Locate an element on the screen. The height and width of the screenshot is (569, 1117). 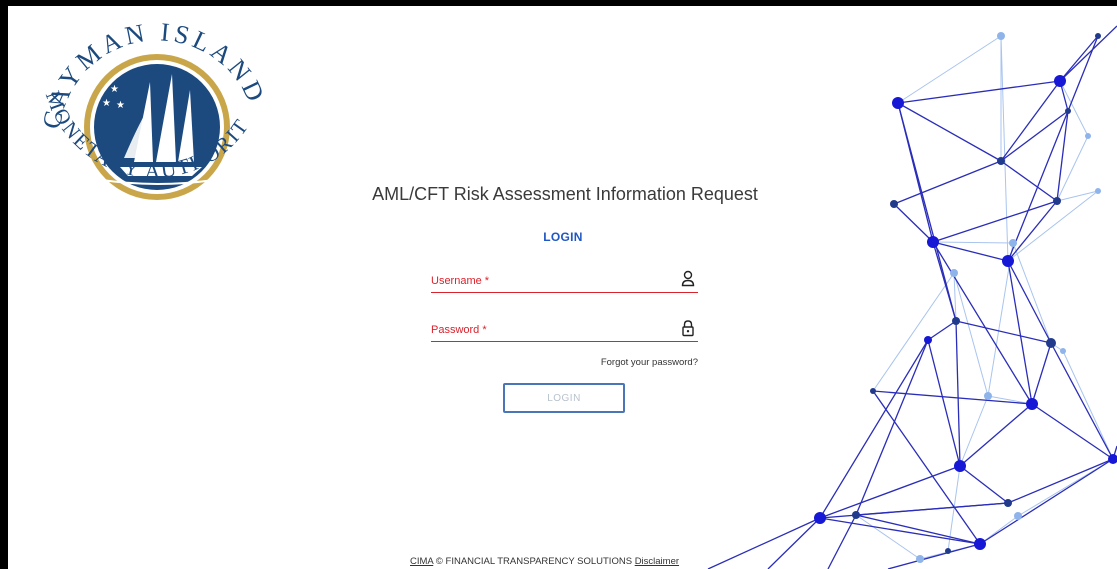
copyright-text: © FINANCIAL TRANSPARENCY SOLUTIONS is located at coordinates (534, 561).